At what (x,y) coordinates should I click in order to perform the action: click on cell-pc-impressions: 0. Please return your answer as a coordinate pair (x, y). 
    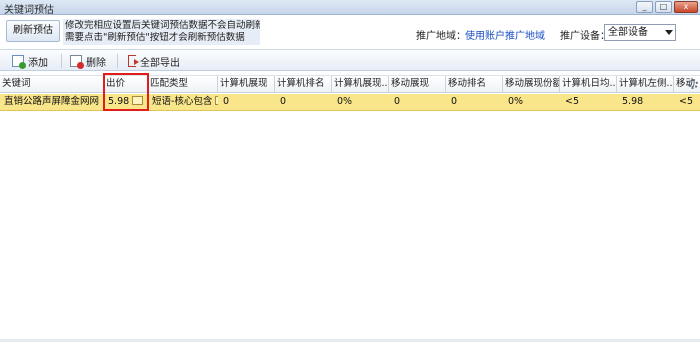
    Looking at the image, I should click on (226, 101).